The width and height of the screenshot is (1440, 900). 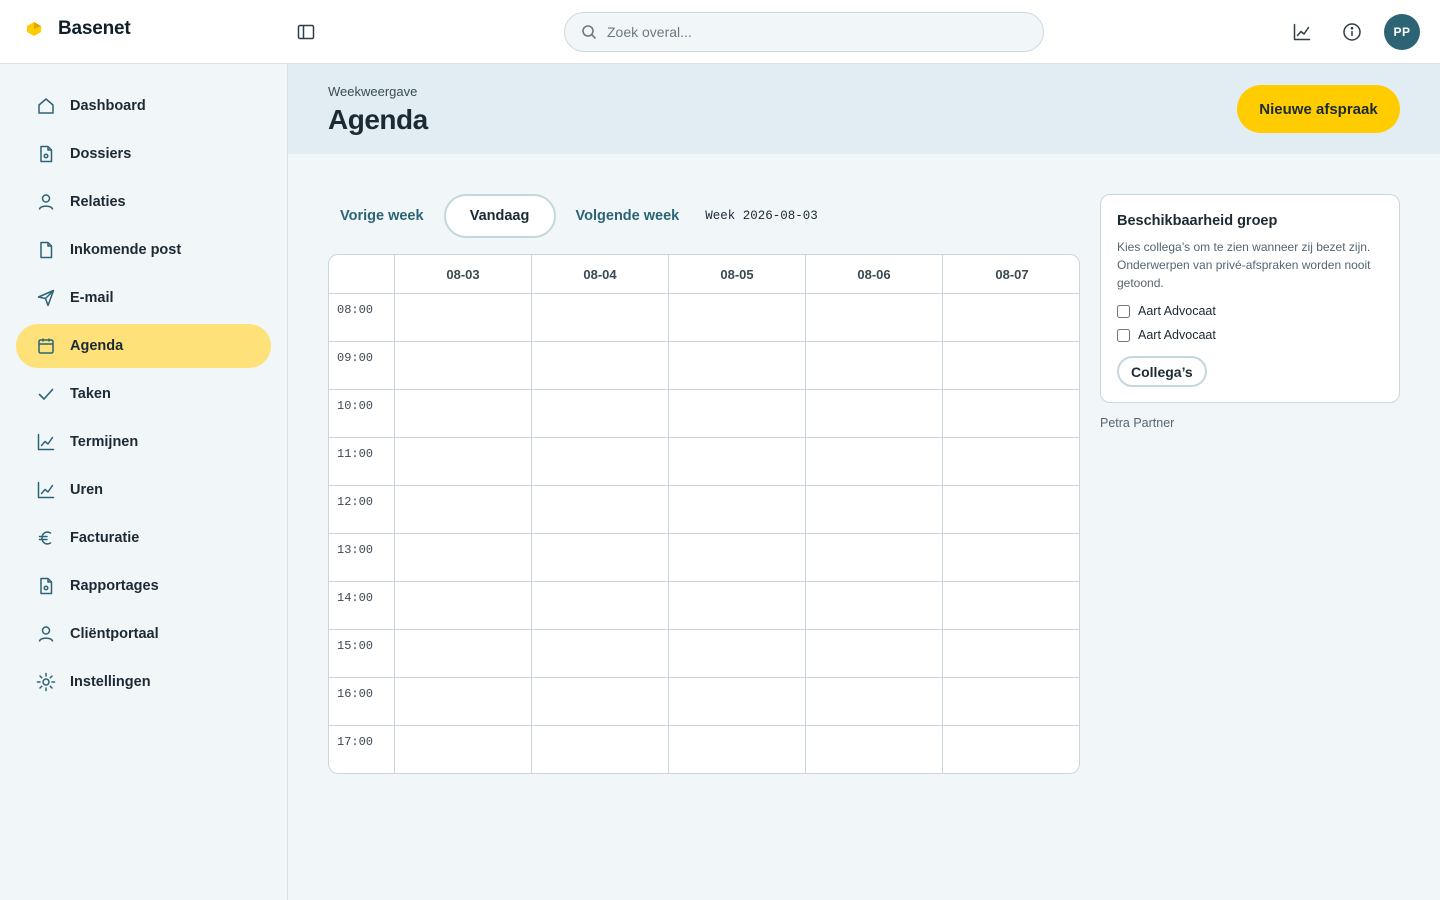 I want to click on sidebar-item-taken: Taken, so click(x=143, y=394).